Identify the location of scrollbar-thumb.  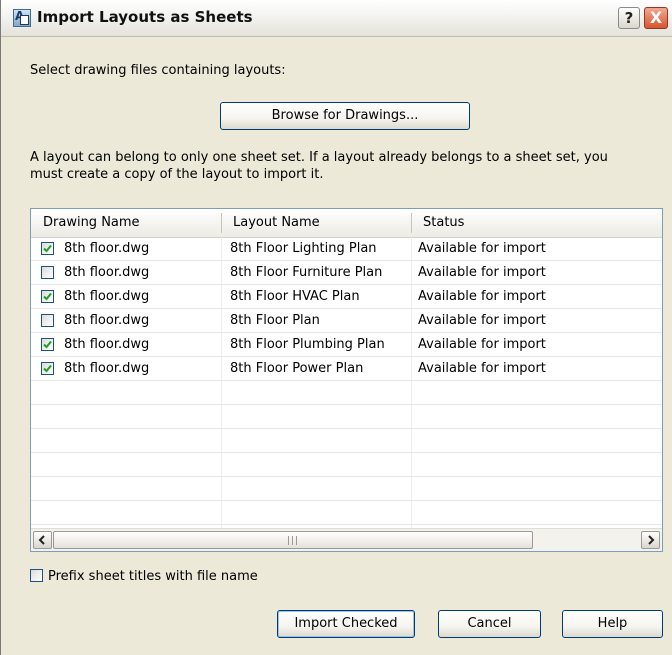
(293, 540).